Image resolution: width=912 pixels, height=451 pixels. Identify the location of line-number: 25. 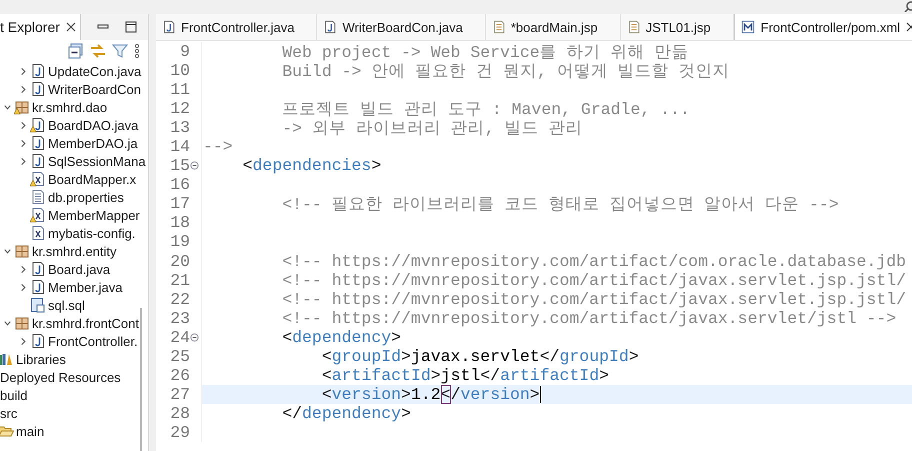
(179, 356).